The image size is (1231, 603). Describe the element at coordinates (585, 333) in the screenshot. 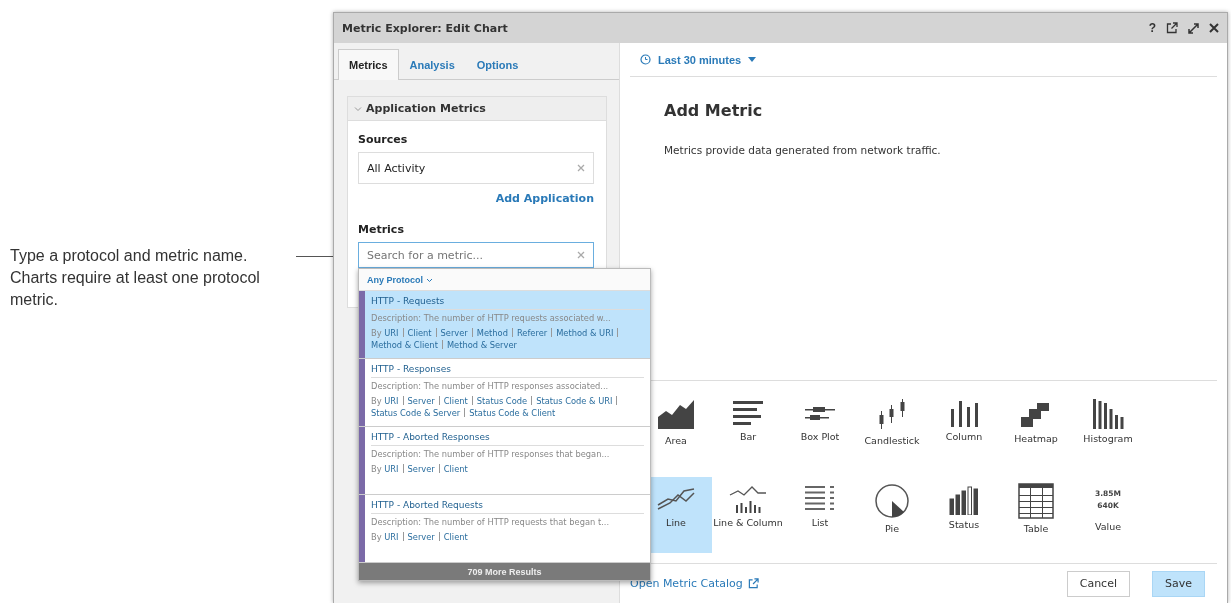

I see `group-by-link: Method & URI` at that location.